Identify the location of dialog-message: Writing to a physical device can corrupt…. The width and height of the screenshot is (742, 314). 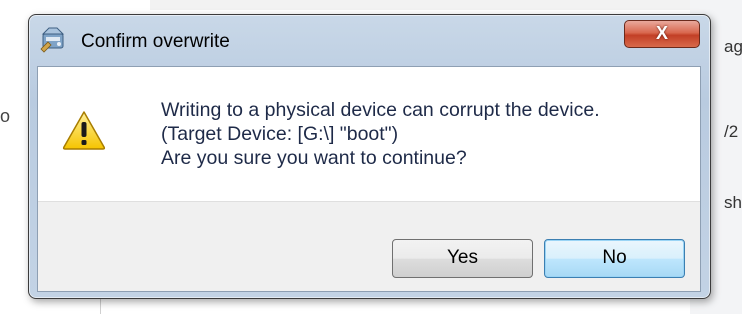
(380, 134).